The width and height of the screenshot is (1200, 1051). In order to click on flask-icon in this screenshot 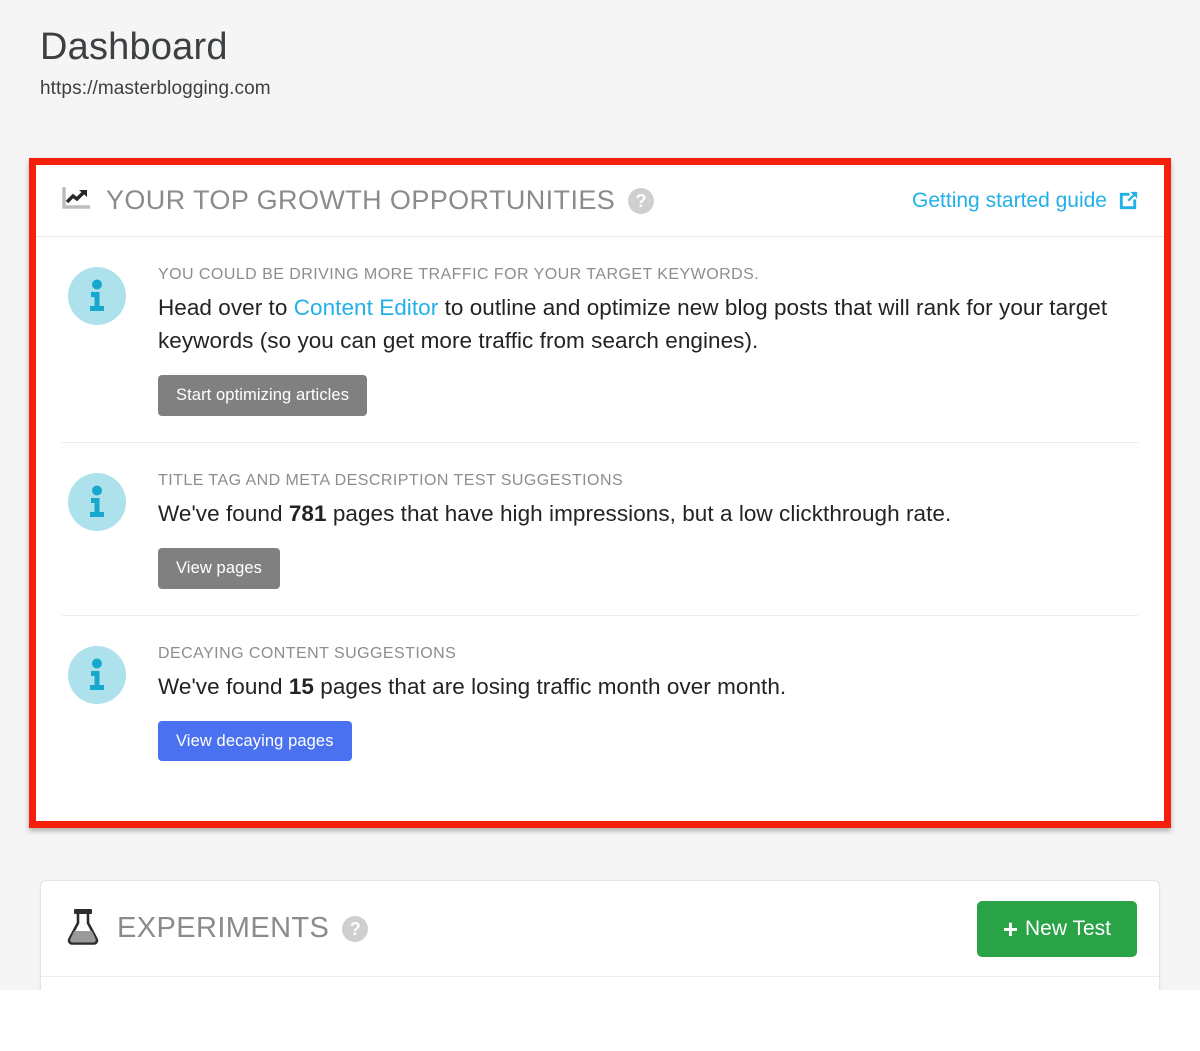, I will do `click(83, 928)`.